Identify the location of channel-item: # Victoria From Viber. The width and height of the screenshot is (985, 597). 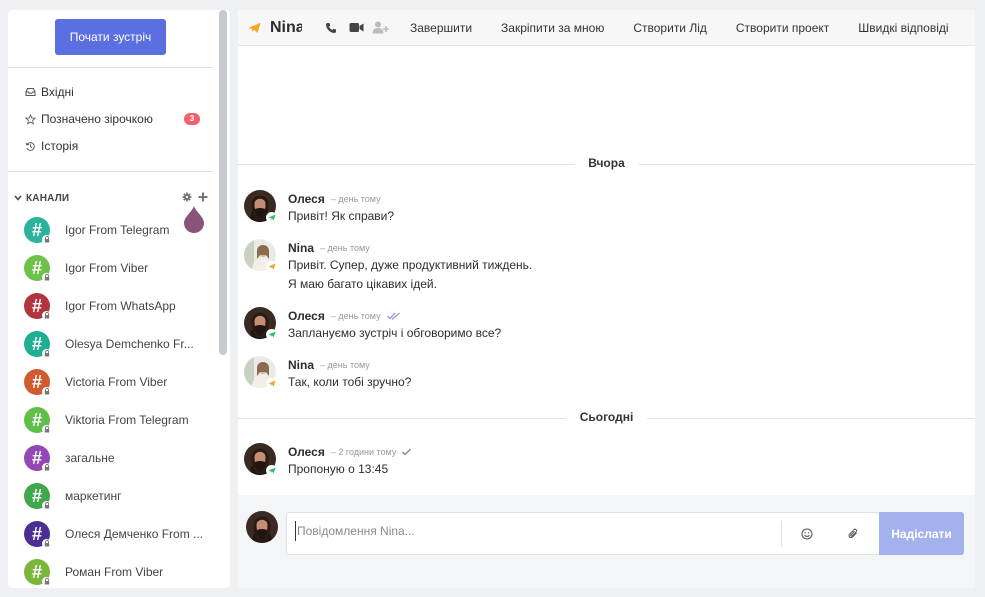
(119, 382).